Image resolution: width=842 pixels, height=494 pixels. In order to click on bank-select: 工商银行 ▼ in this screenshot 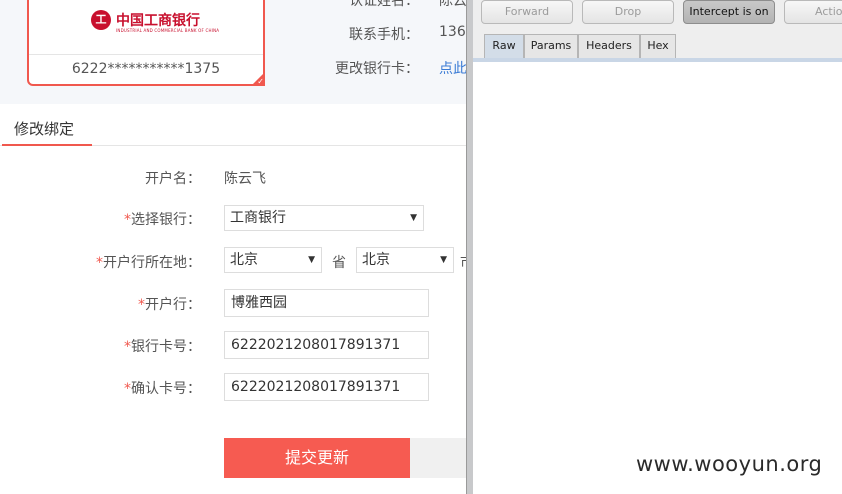, I will do `click(324, 218)`.